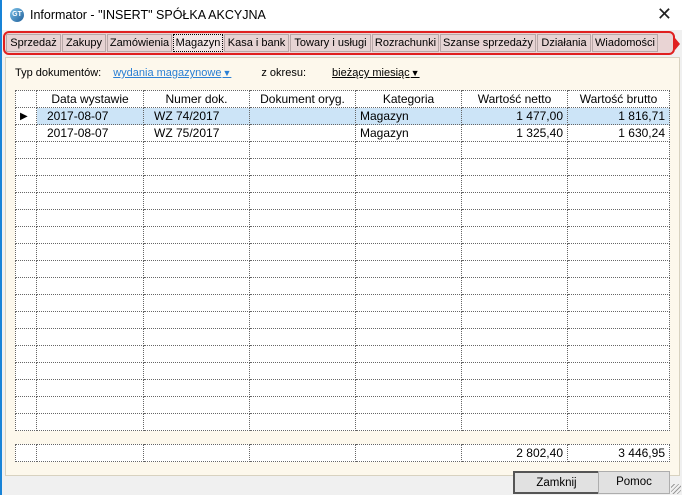  I want to click on tab-zamówienia: Zamówienia, so click(139, 43).